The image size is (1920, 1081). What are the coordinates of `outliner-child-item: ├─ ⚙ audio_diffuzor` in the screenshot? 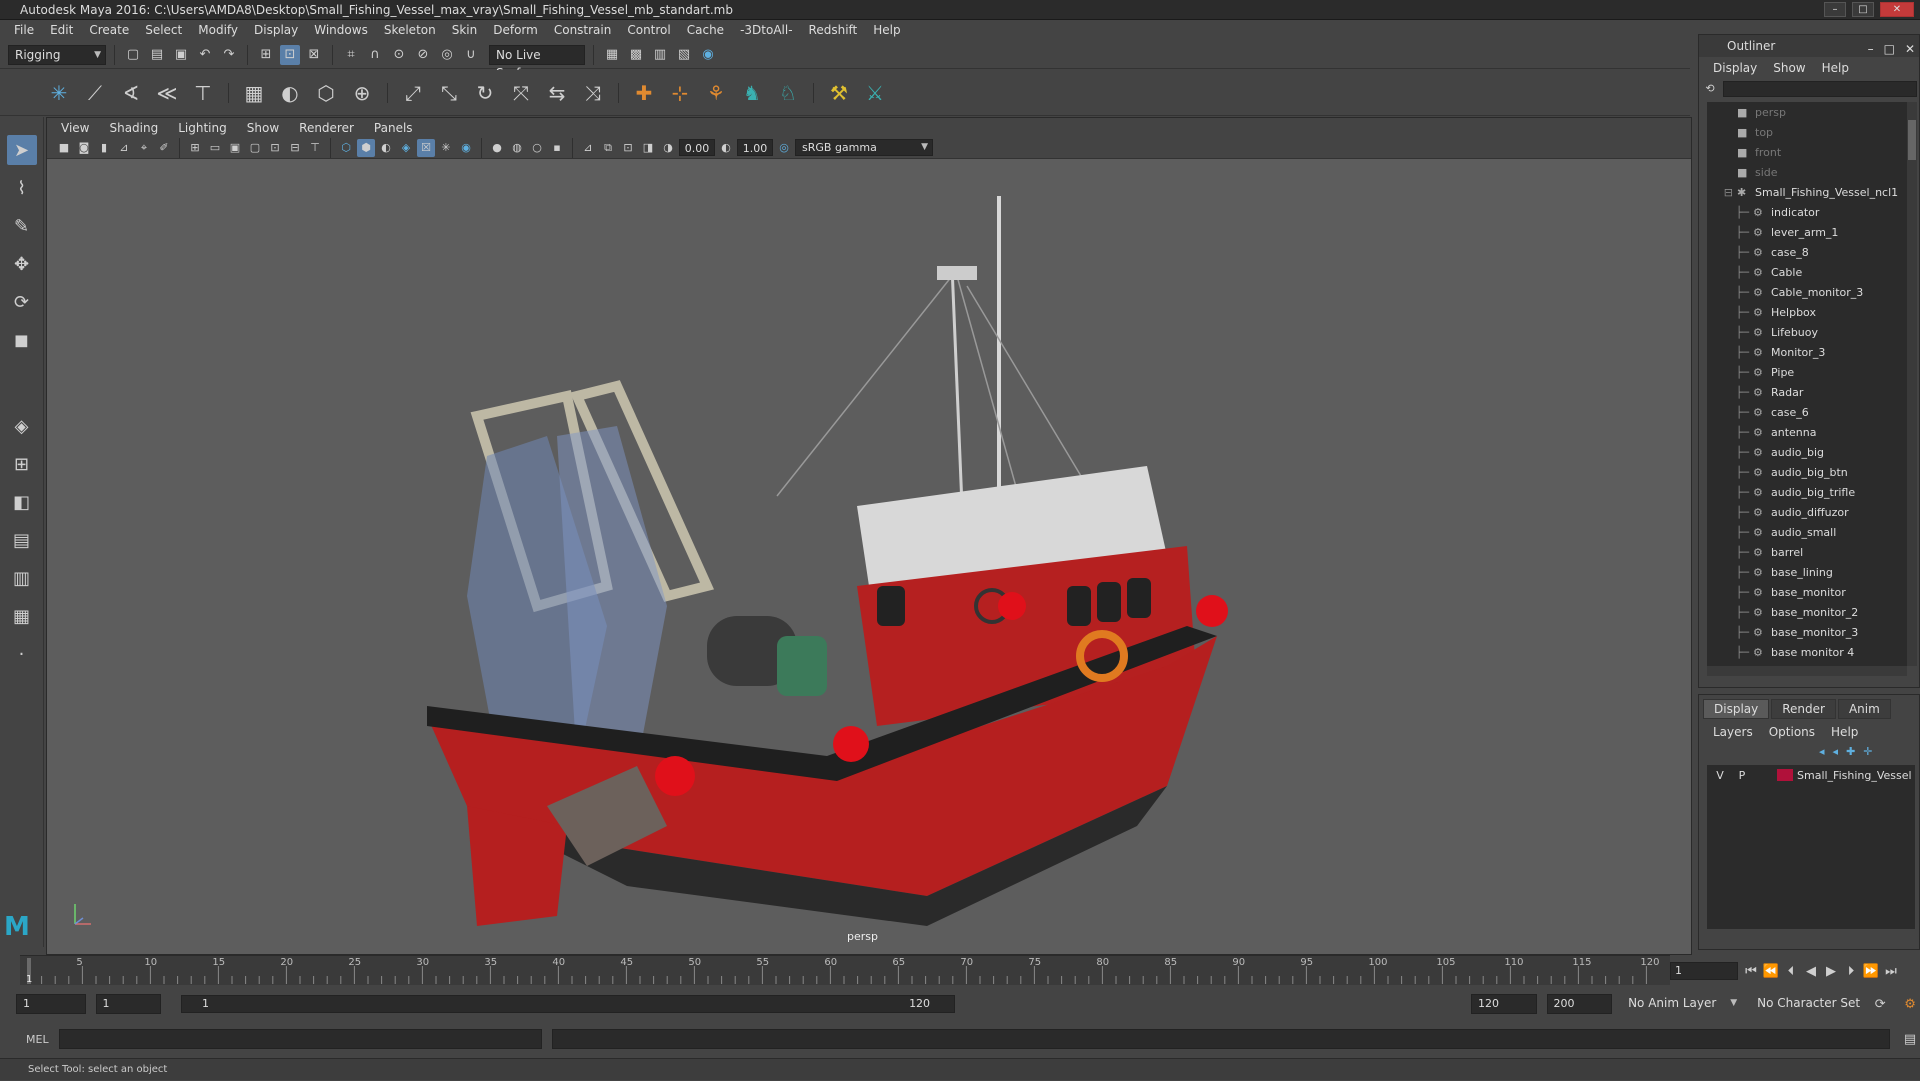 It's located at (1807, 512).